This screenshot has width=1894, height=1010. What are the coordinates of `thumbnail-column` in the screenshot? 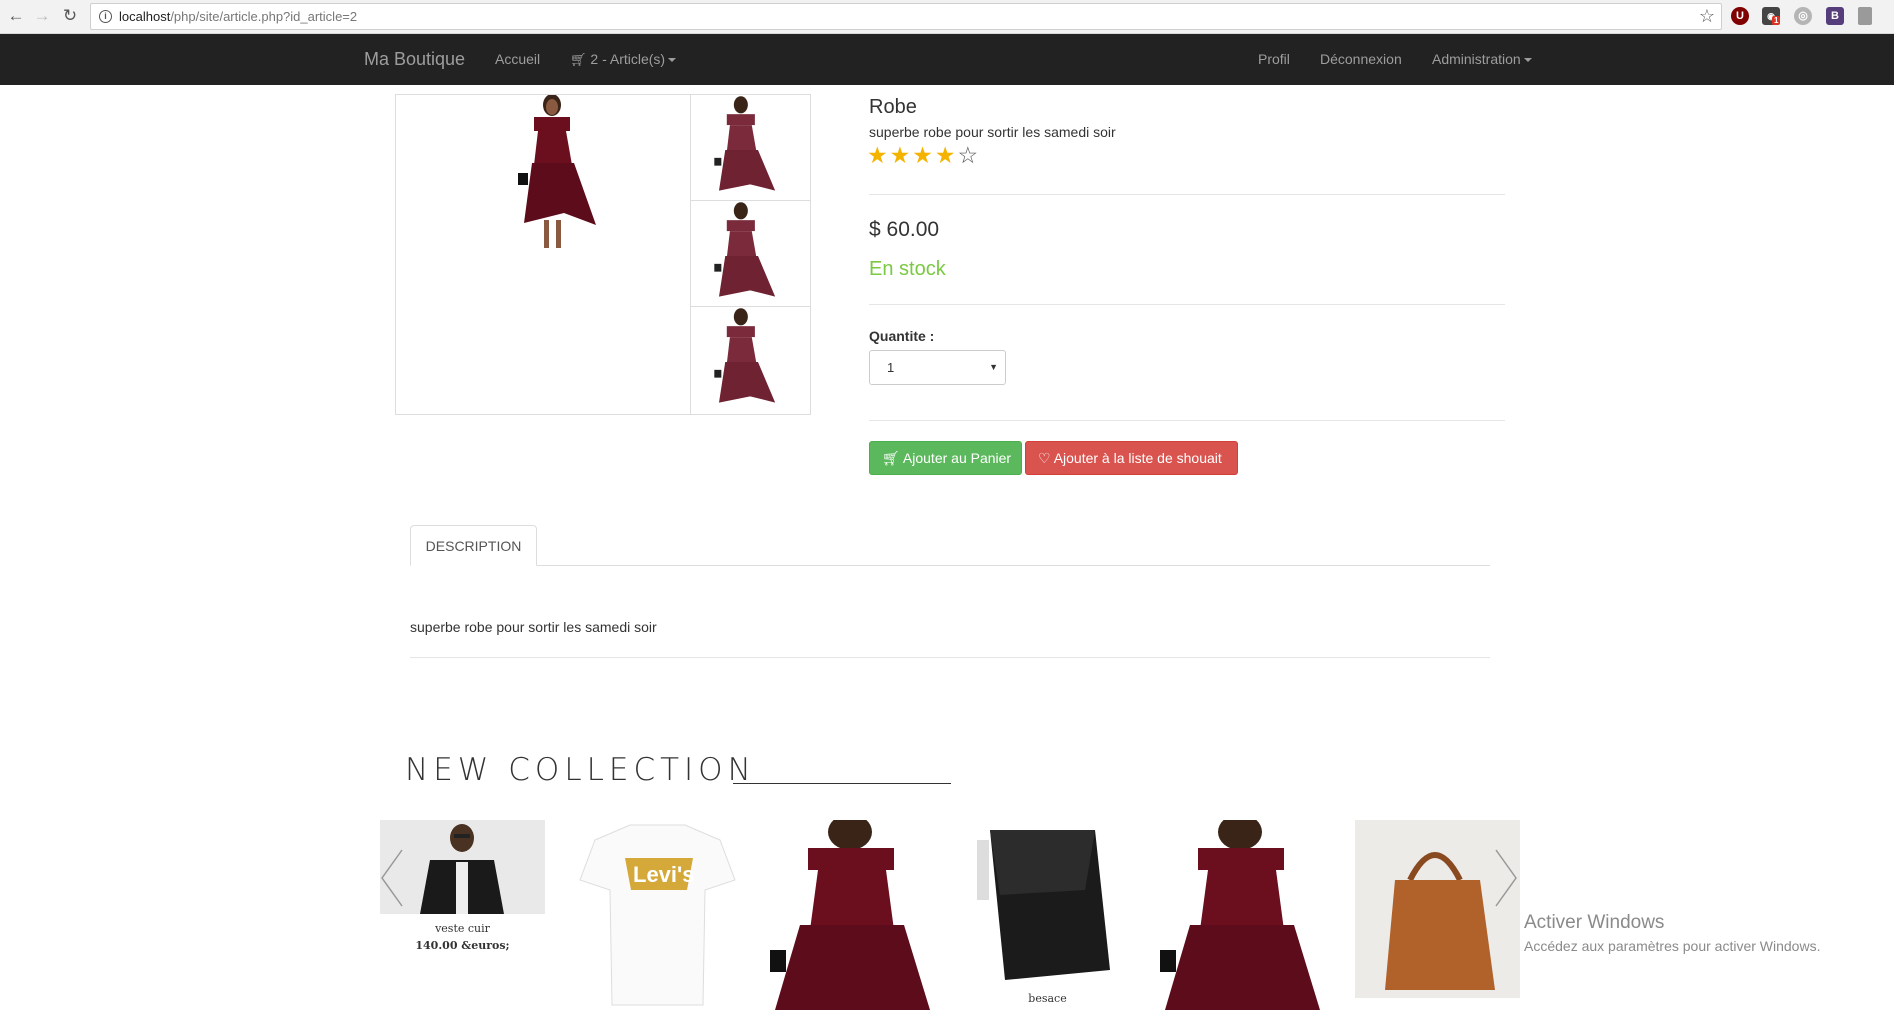 It's located at (750, 254).